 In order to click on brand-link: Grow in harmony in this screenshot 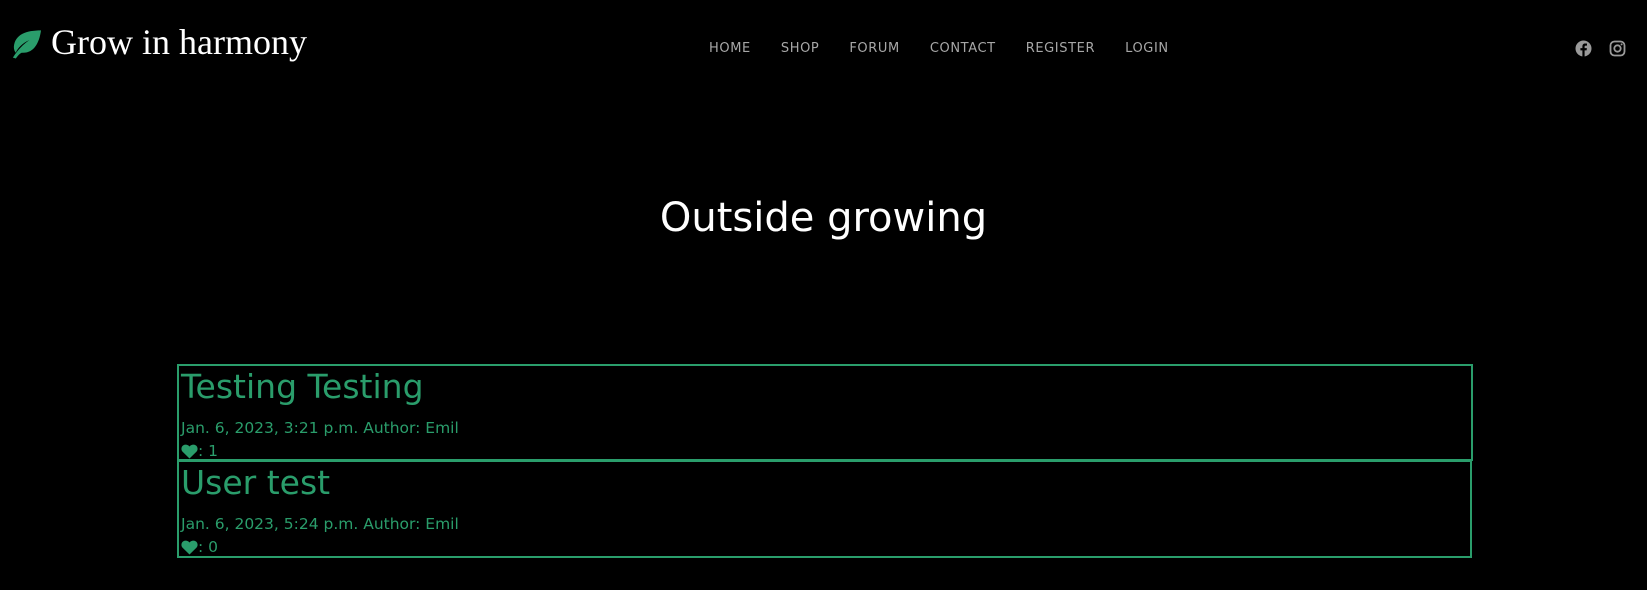, I will do `click(158, 42)`.